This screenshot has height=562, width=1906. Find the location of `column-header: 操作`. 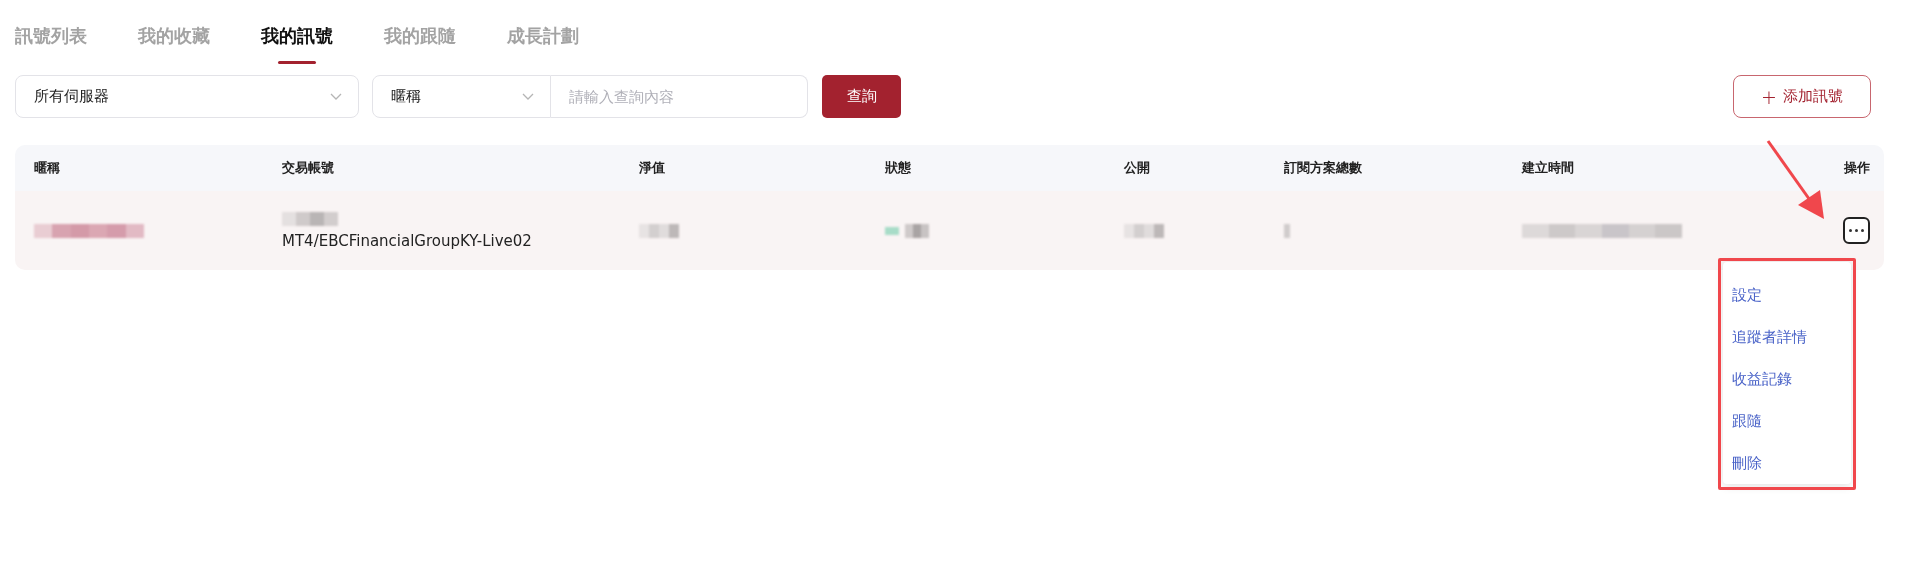

column-header: 操作 is located at coordinates (1857, 168).